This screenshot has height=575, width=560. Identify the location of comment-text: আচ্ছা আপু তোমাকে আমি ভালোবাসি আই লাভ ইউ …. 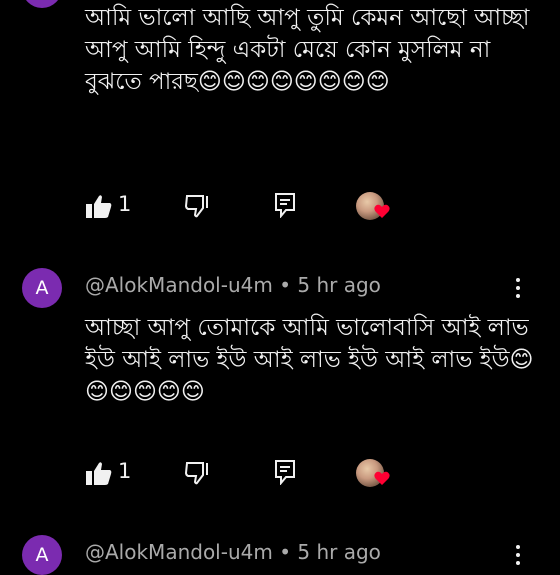
(309, 360).